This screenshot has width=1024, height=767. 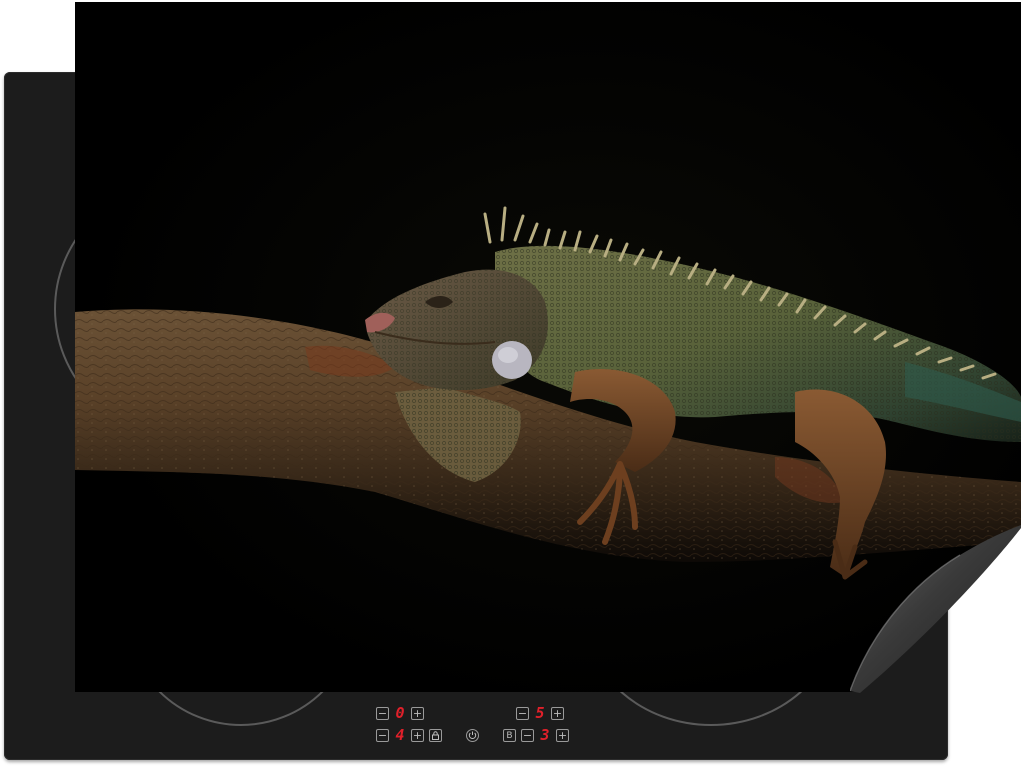 What do you see at coordinates (540, 713) in the screenshot?
I see `power-level-display: 5` at bounding box center [540, 713].